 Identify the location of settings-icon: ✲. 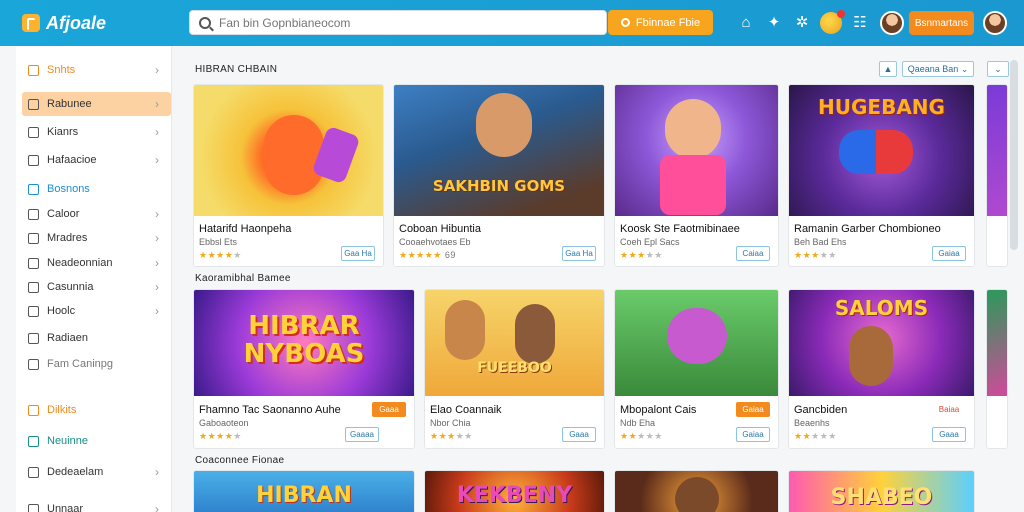
(802, 23).